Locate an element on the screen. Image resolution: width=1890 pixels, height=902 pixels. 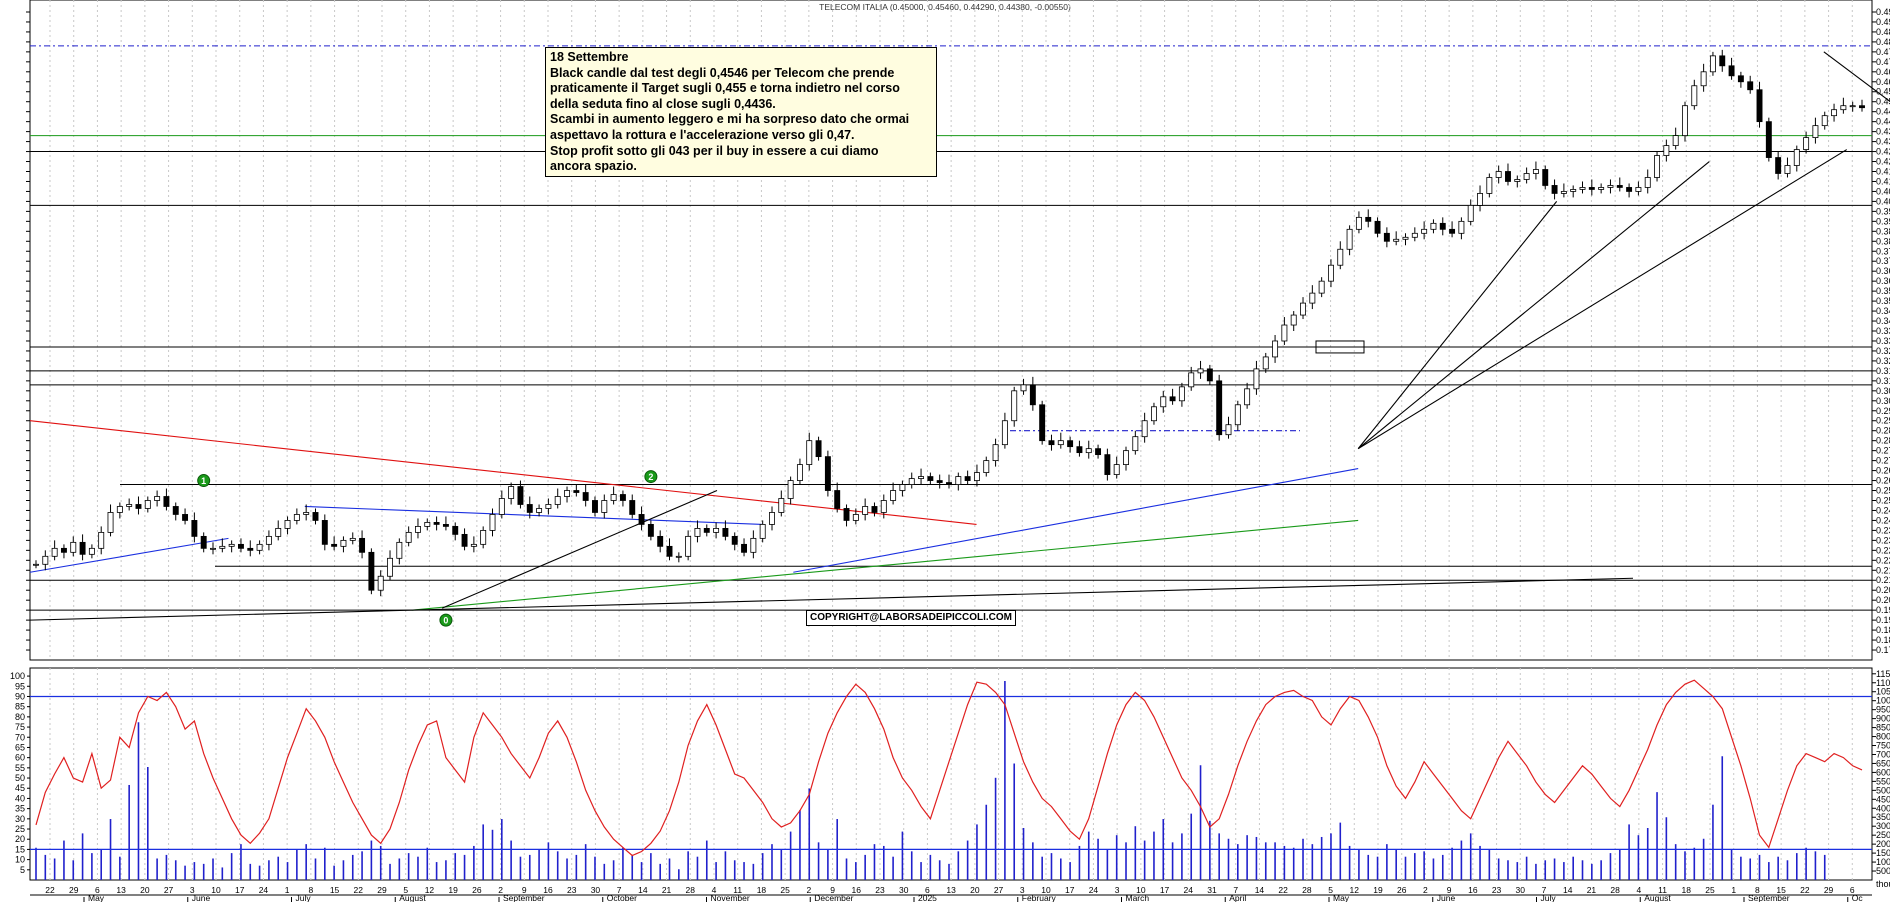
price-tick-label: 0.445 is located at coordinates (1883, 112).